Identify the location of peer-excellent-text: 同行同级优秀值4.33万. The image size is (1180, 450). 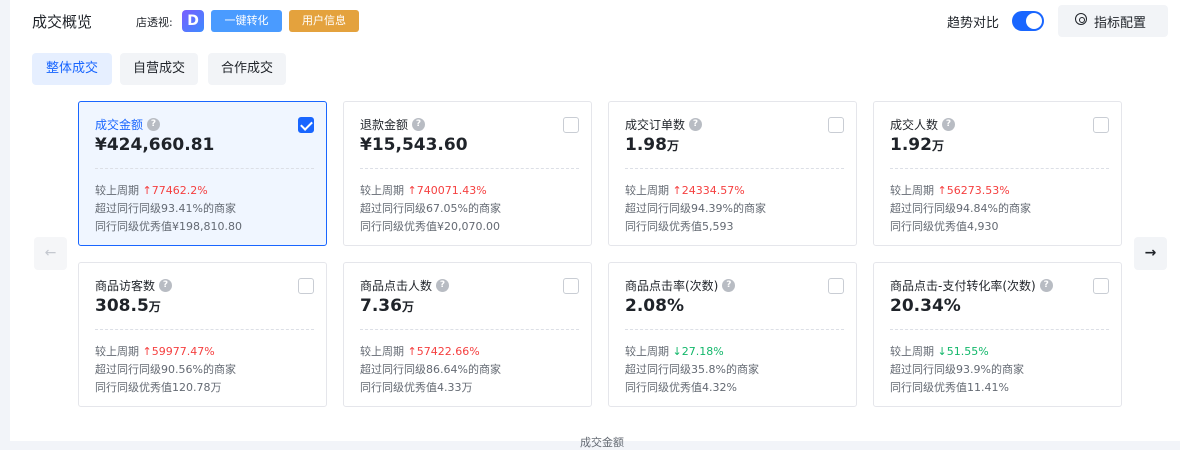
(416, 387).